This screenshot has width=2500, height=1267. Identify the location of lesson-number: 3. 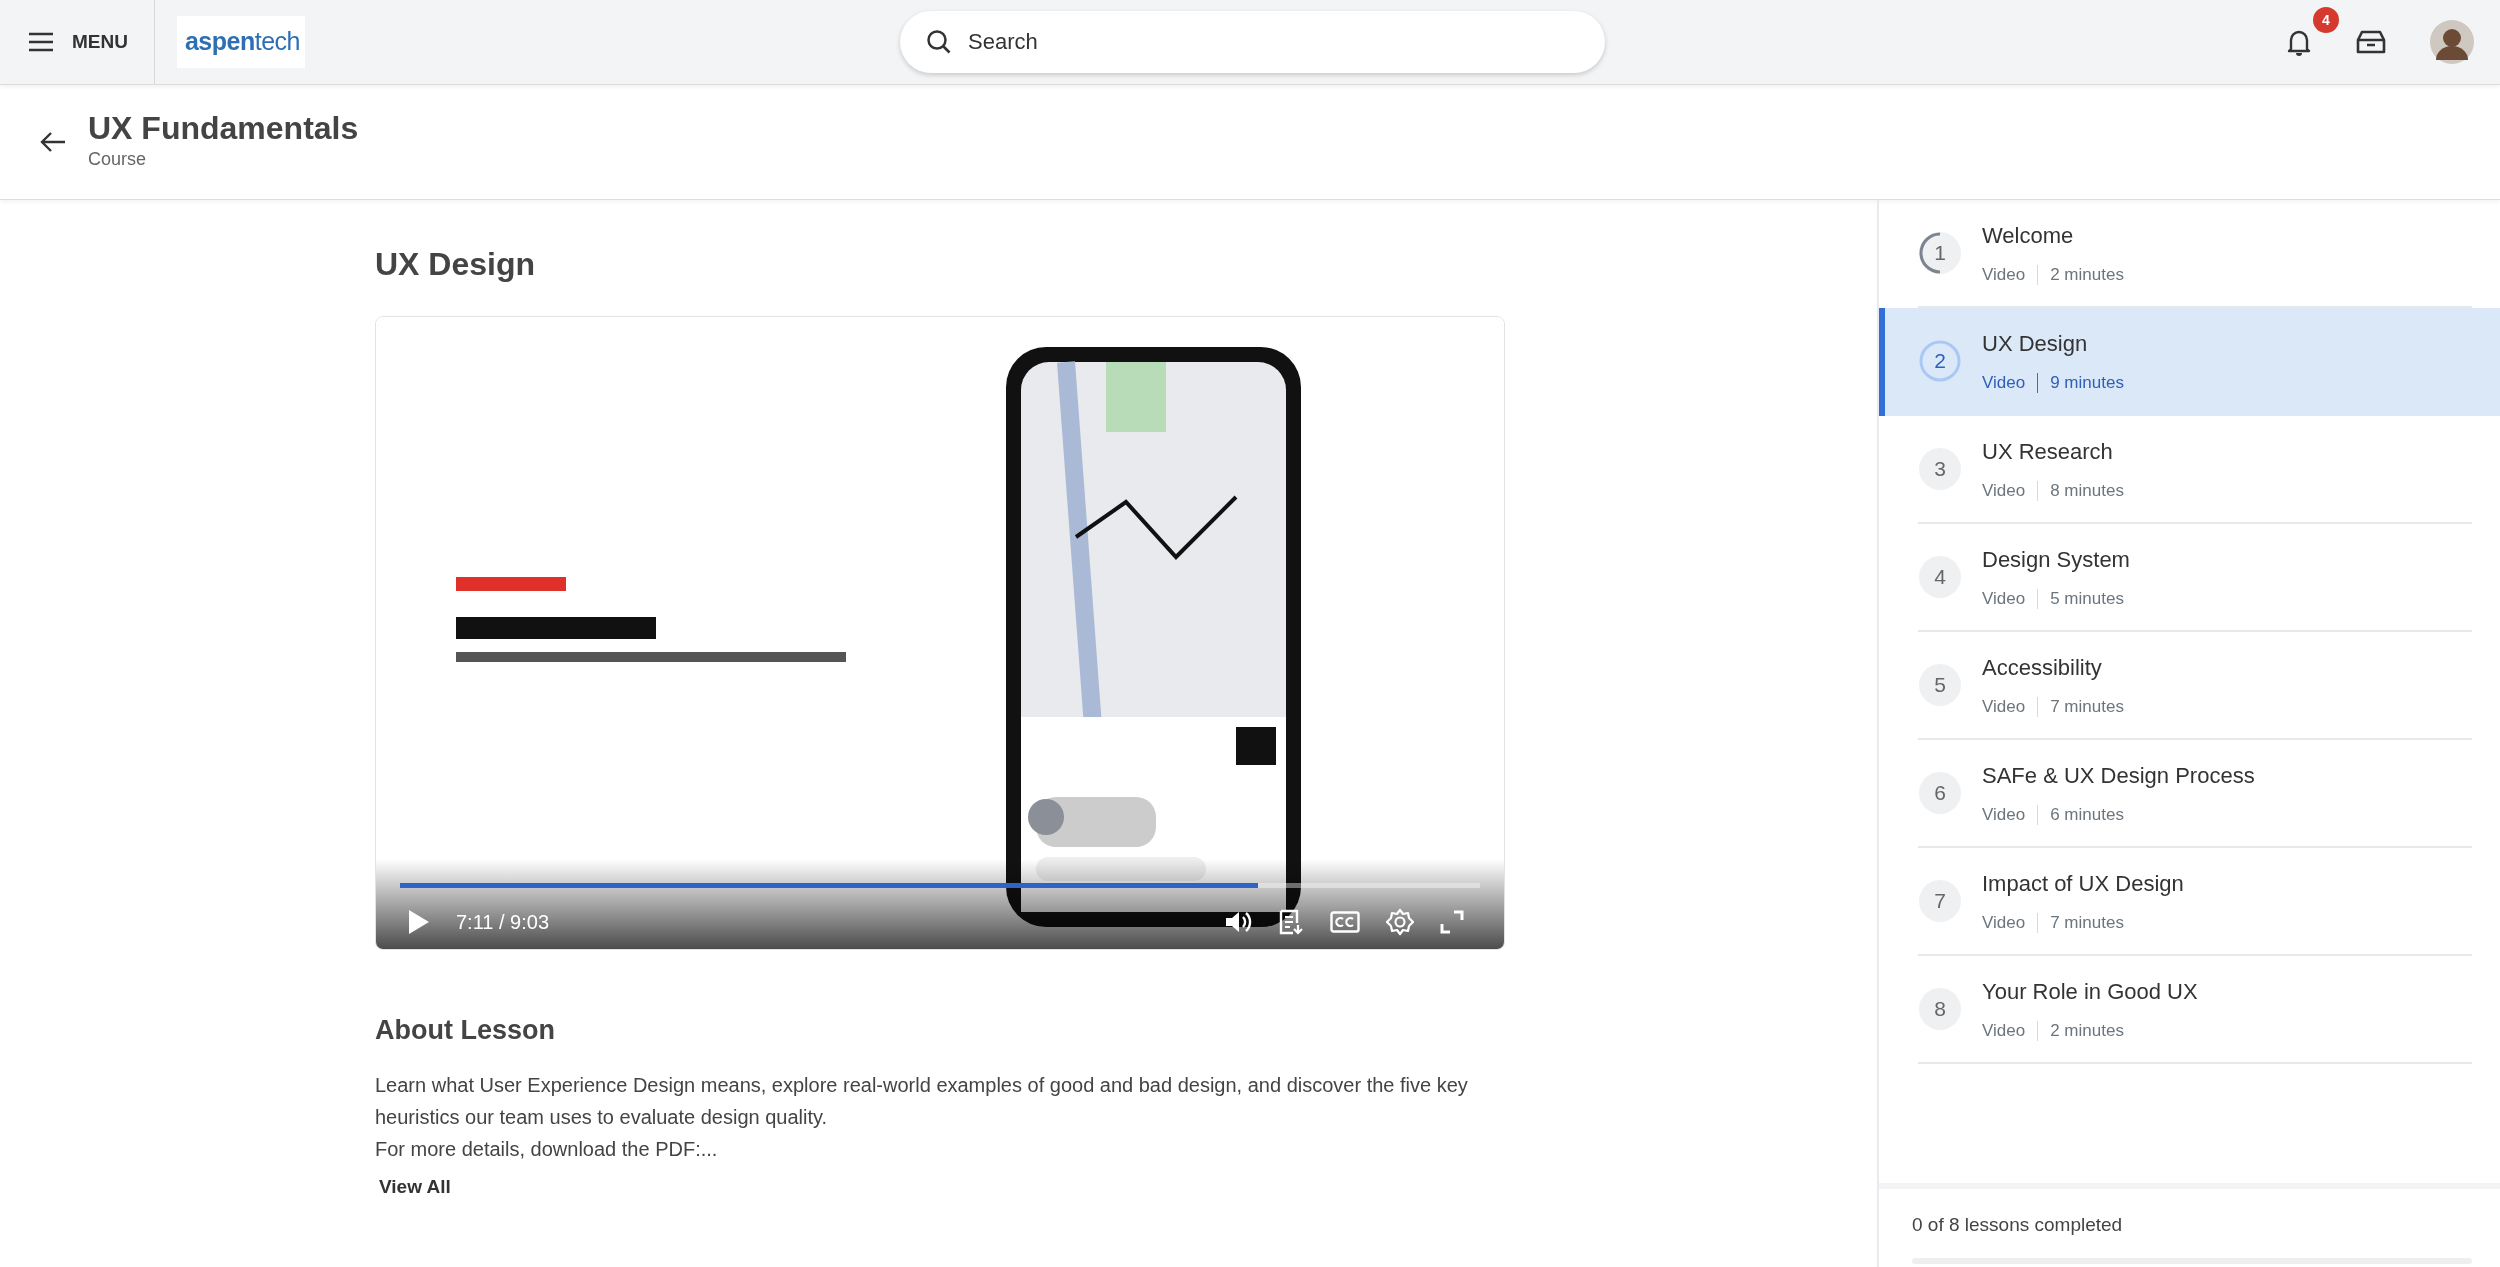
(1940, 469).